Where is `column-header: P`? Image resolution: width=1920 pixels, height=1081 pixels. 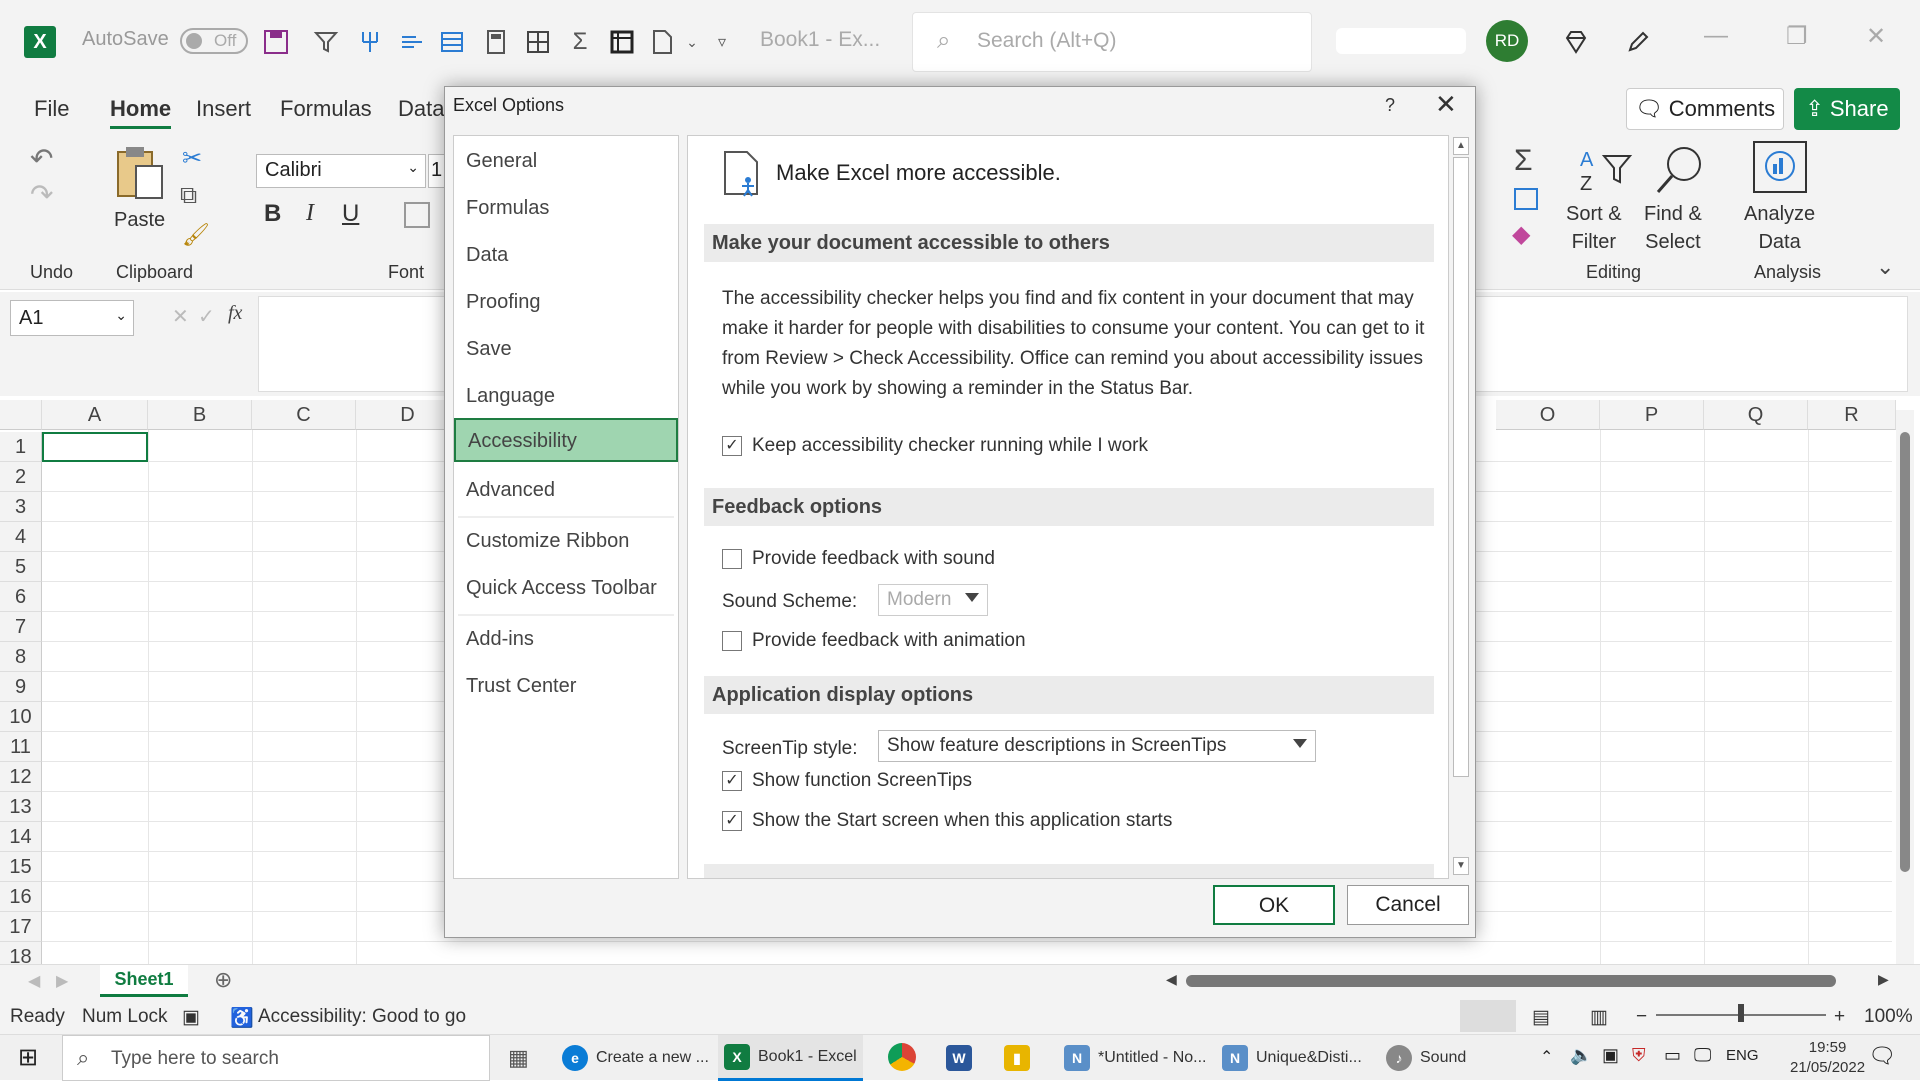
column-header: P is located at coordinates (1652, 415).